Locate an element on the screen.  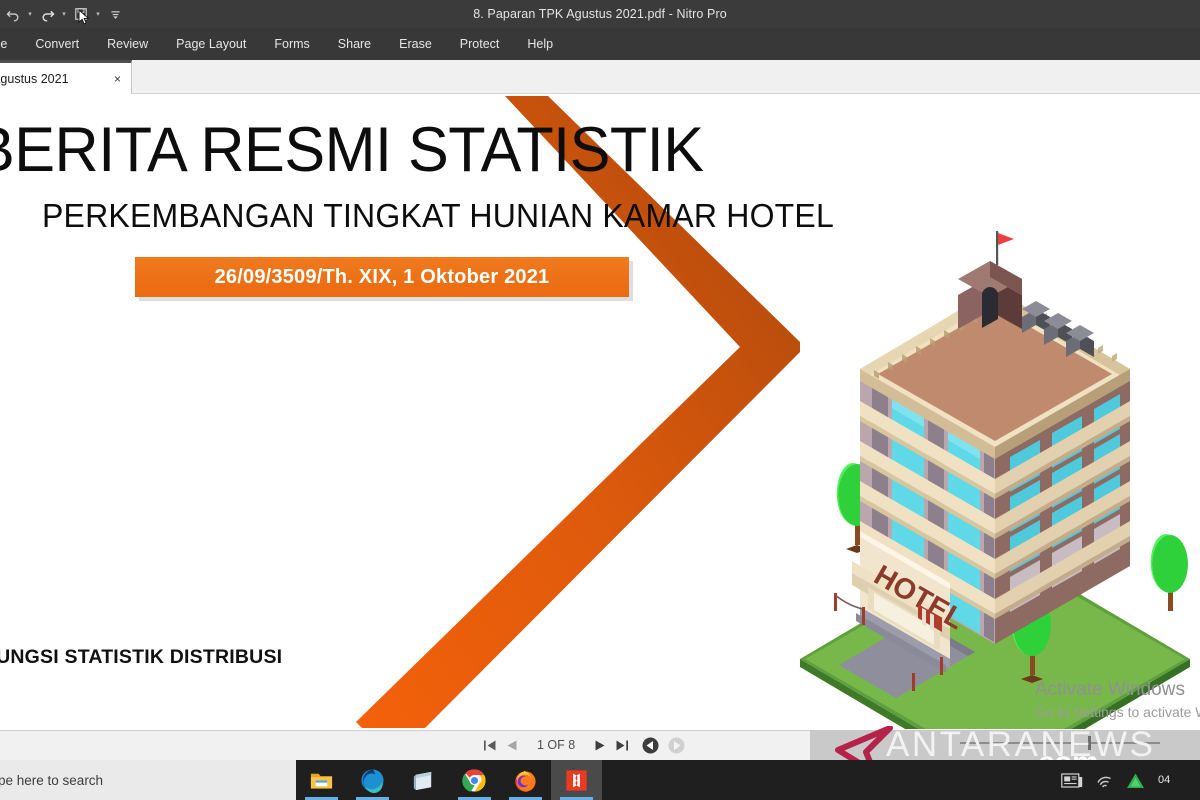
microsoft-store-icon is located at coordinates (423, 780).